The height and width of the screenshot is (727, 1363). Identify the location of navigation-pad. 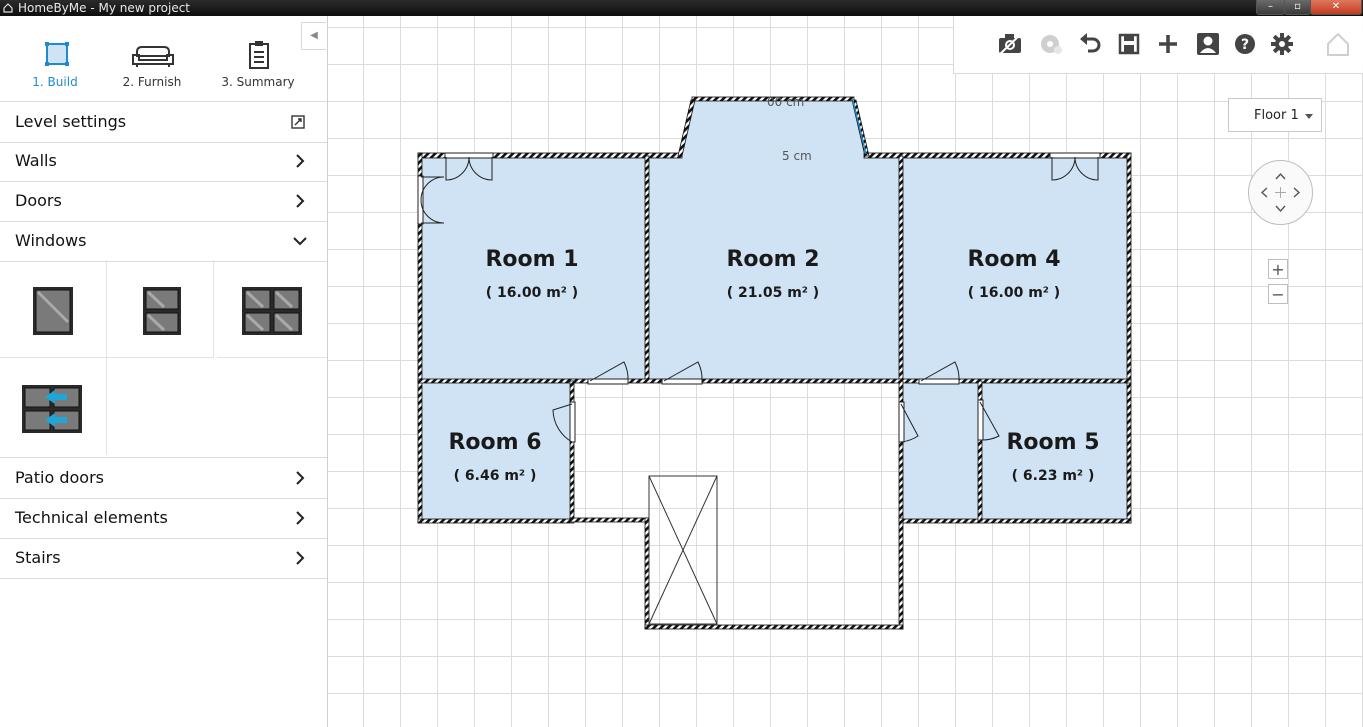
(1280, 192).